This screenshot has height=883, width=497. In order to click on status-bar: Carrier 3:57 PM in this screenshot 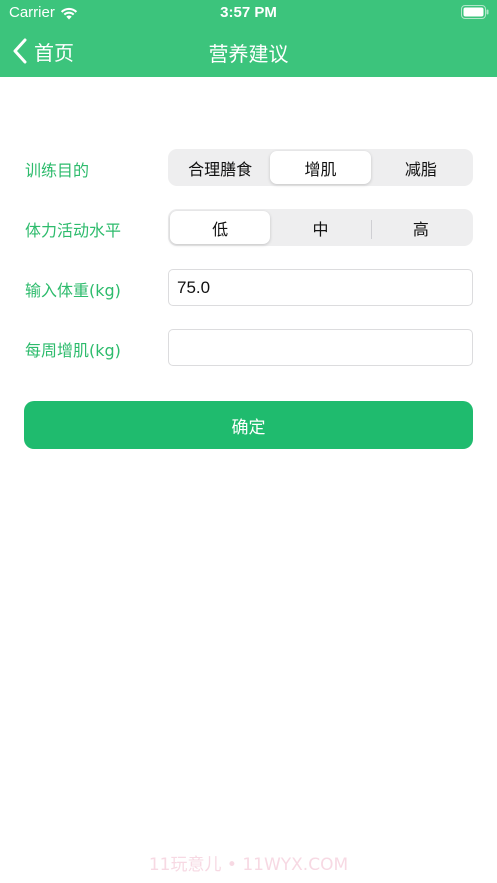, I will do `click(248, 13)`.